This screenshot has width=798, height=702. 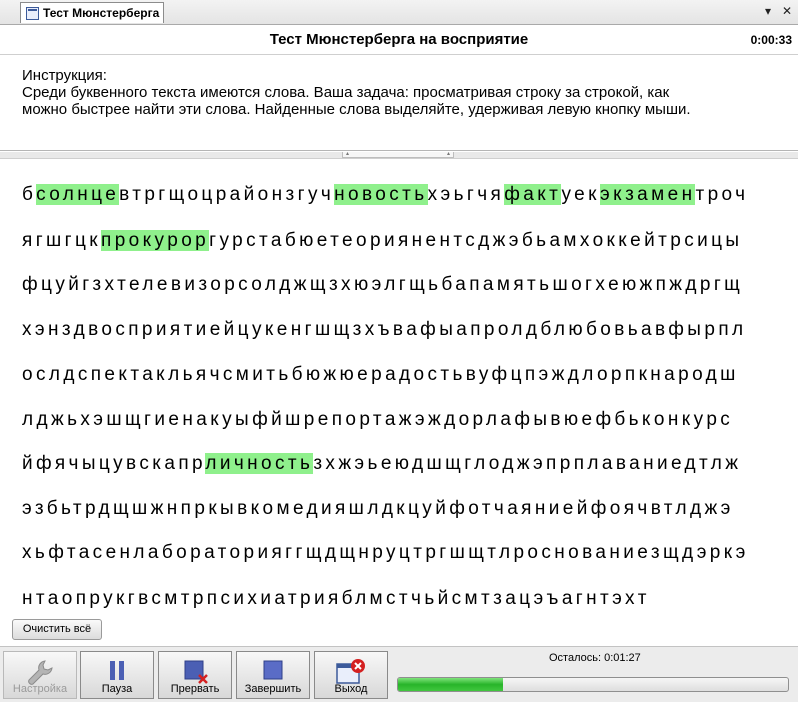 I want to click on abort-button: Прервать, so click(x=195, y=675).